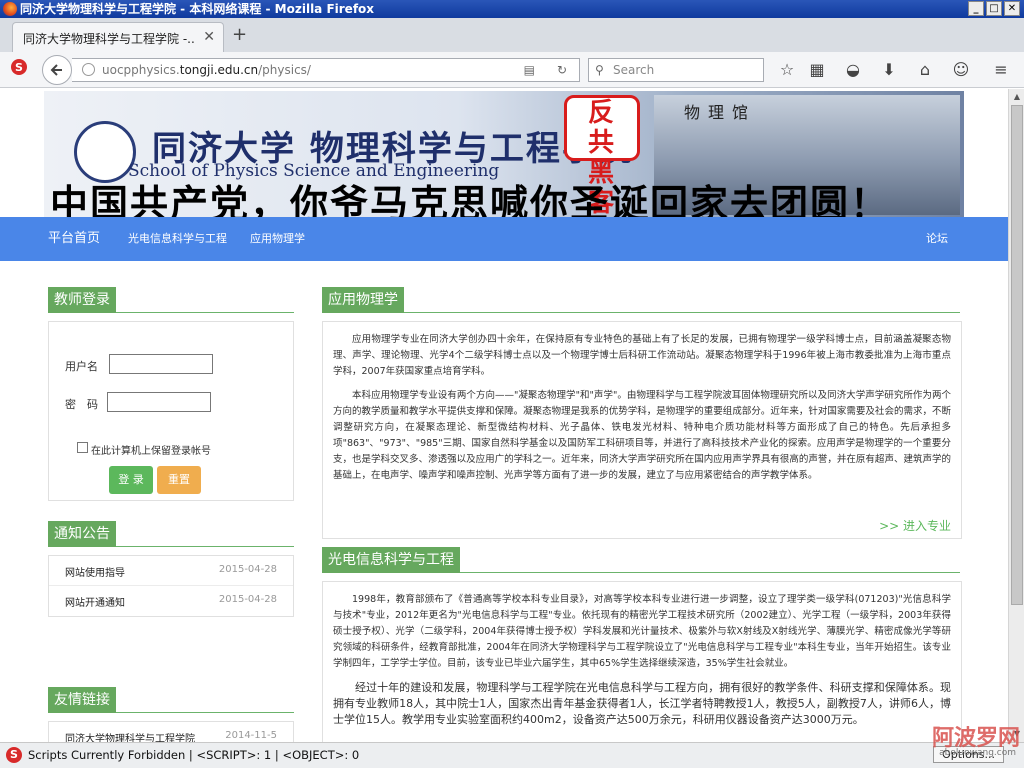 The width and height of the screenshot is (1024, 768). Describe the element at coordinates (1001, 70) in the screenshot. I see `menu-icon: ≡` at that location.